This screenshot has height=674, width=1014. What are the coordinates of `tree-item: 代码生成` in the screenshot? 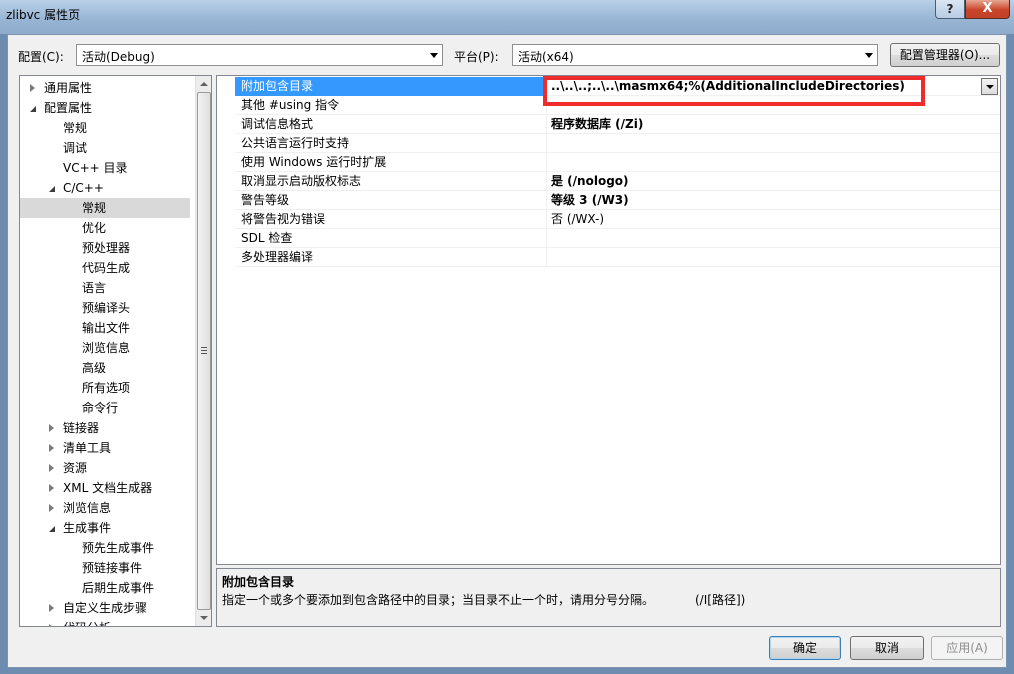 It's located at (105, 268).